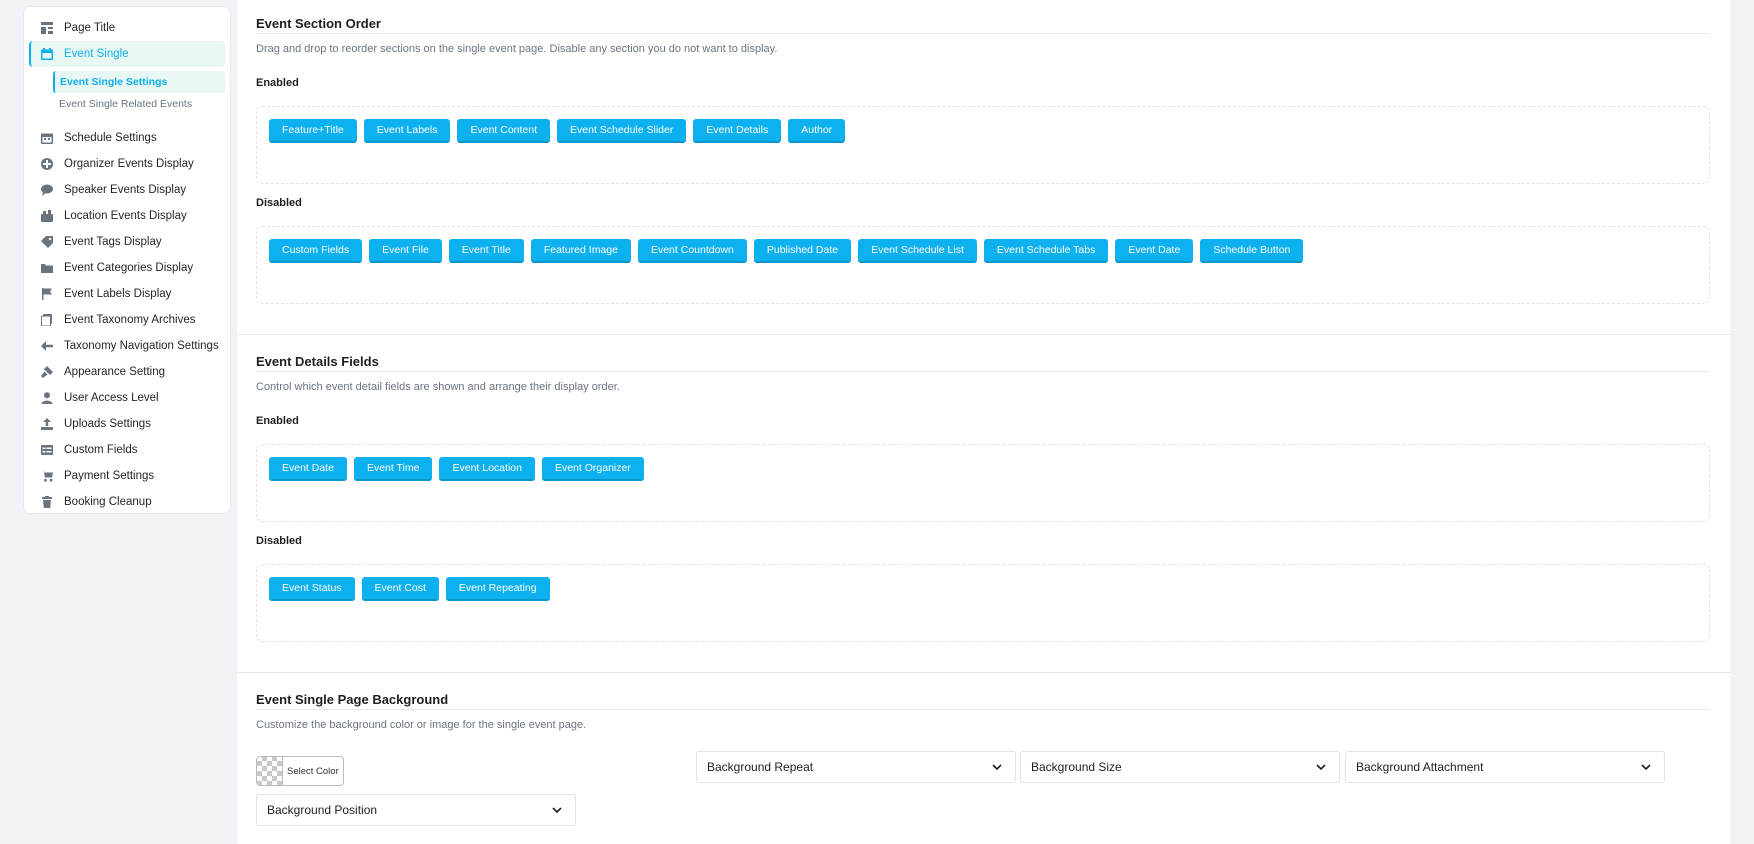  I want to click on sidebar-item-event-single: Event Single, so click(127, 54).